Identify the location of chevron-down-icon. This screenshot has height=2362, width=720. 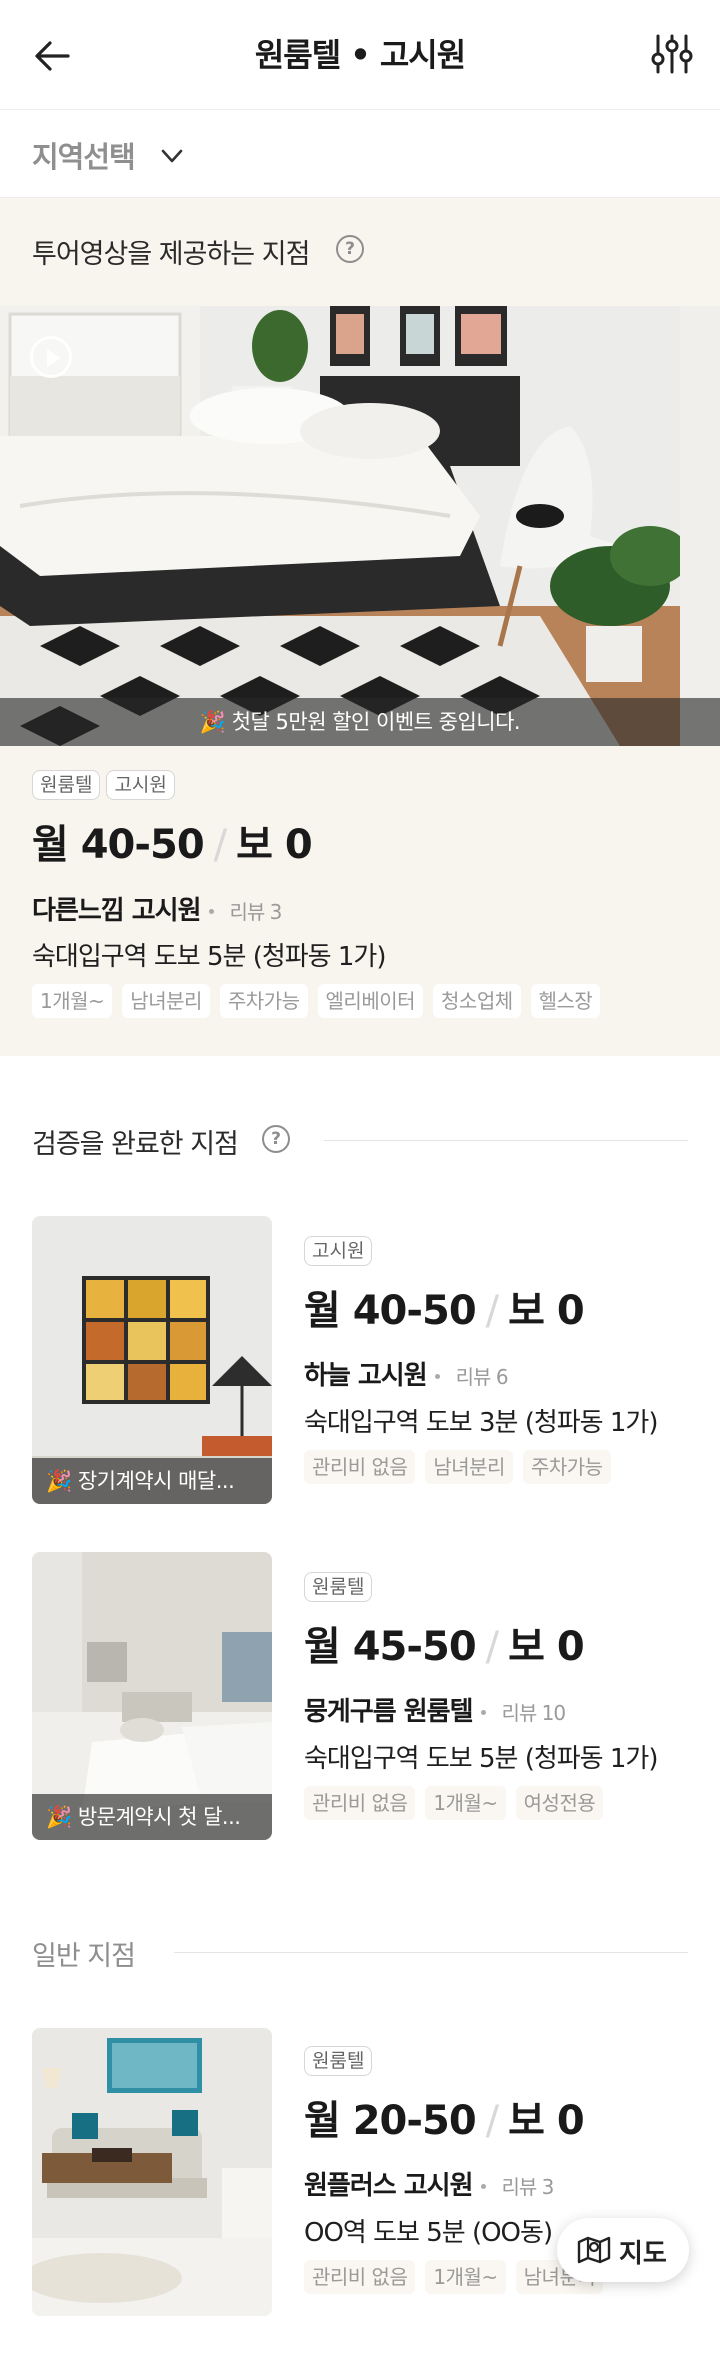
(172, 156).